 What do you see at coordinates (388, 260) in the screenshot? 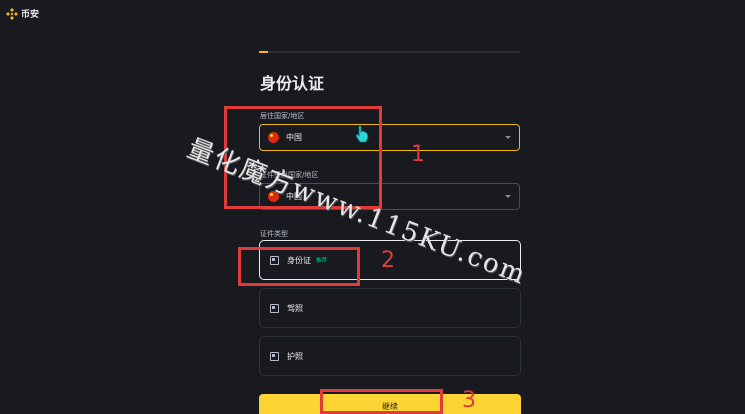
I see `annotation-number-2: 2` at bounding box center [388, 260].